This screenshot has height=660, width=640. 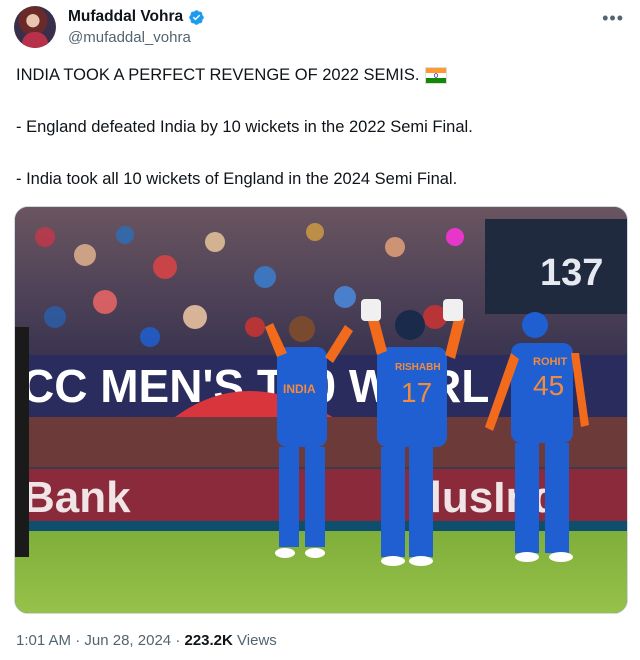 What do you see at coordinates (613, 18) in the screenshot?
I see `more-options-icon: •••` at bounding box center [613, 18].